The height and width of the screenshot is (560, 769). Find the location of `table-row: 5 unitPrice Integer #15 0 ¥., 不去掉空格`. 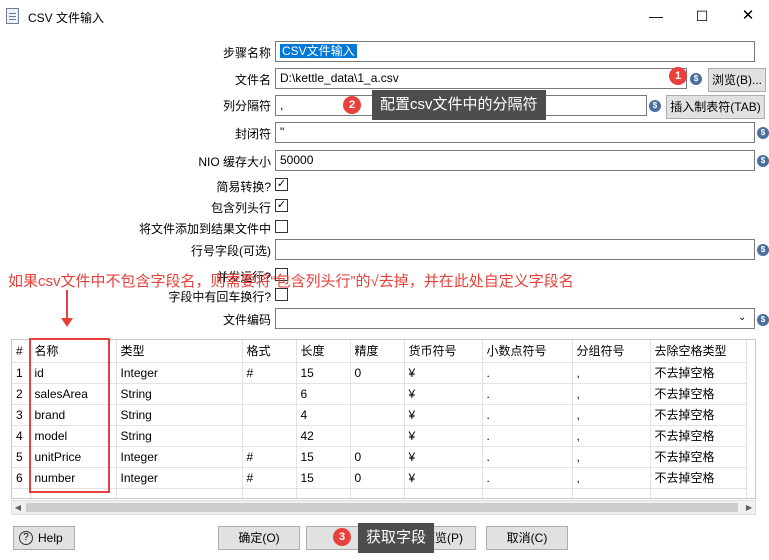

table-row: 5 unitPrice Integer #15 0 ¥., 不去掉空格 is located at coordinates (379, 457).